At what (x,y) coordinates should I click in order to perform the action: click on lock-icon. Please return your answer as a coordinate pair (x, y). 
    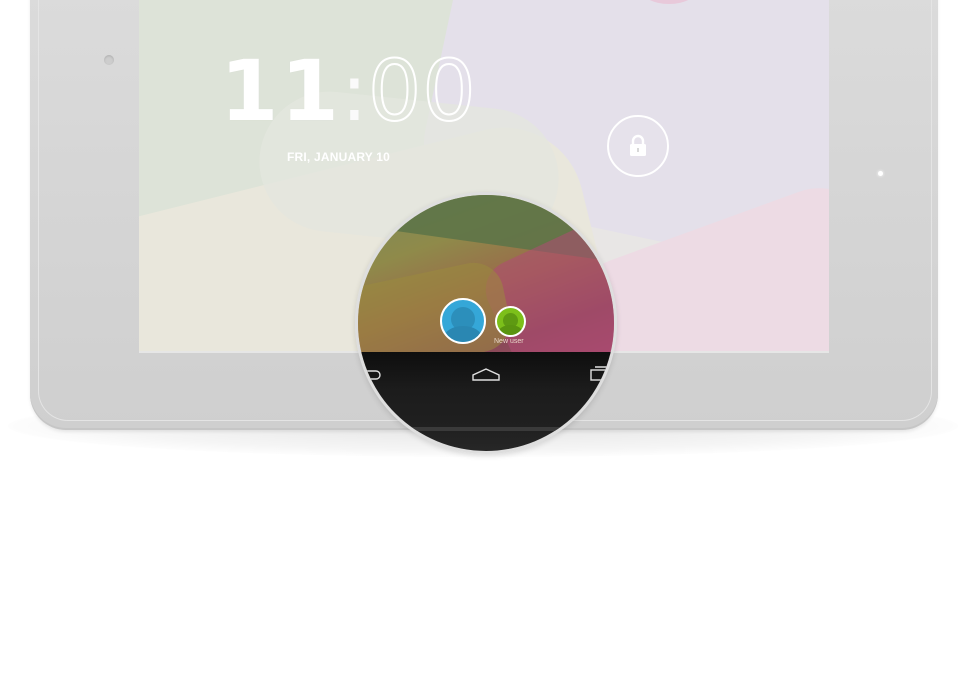
    Looking at the image, I should click on (638, 145).